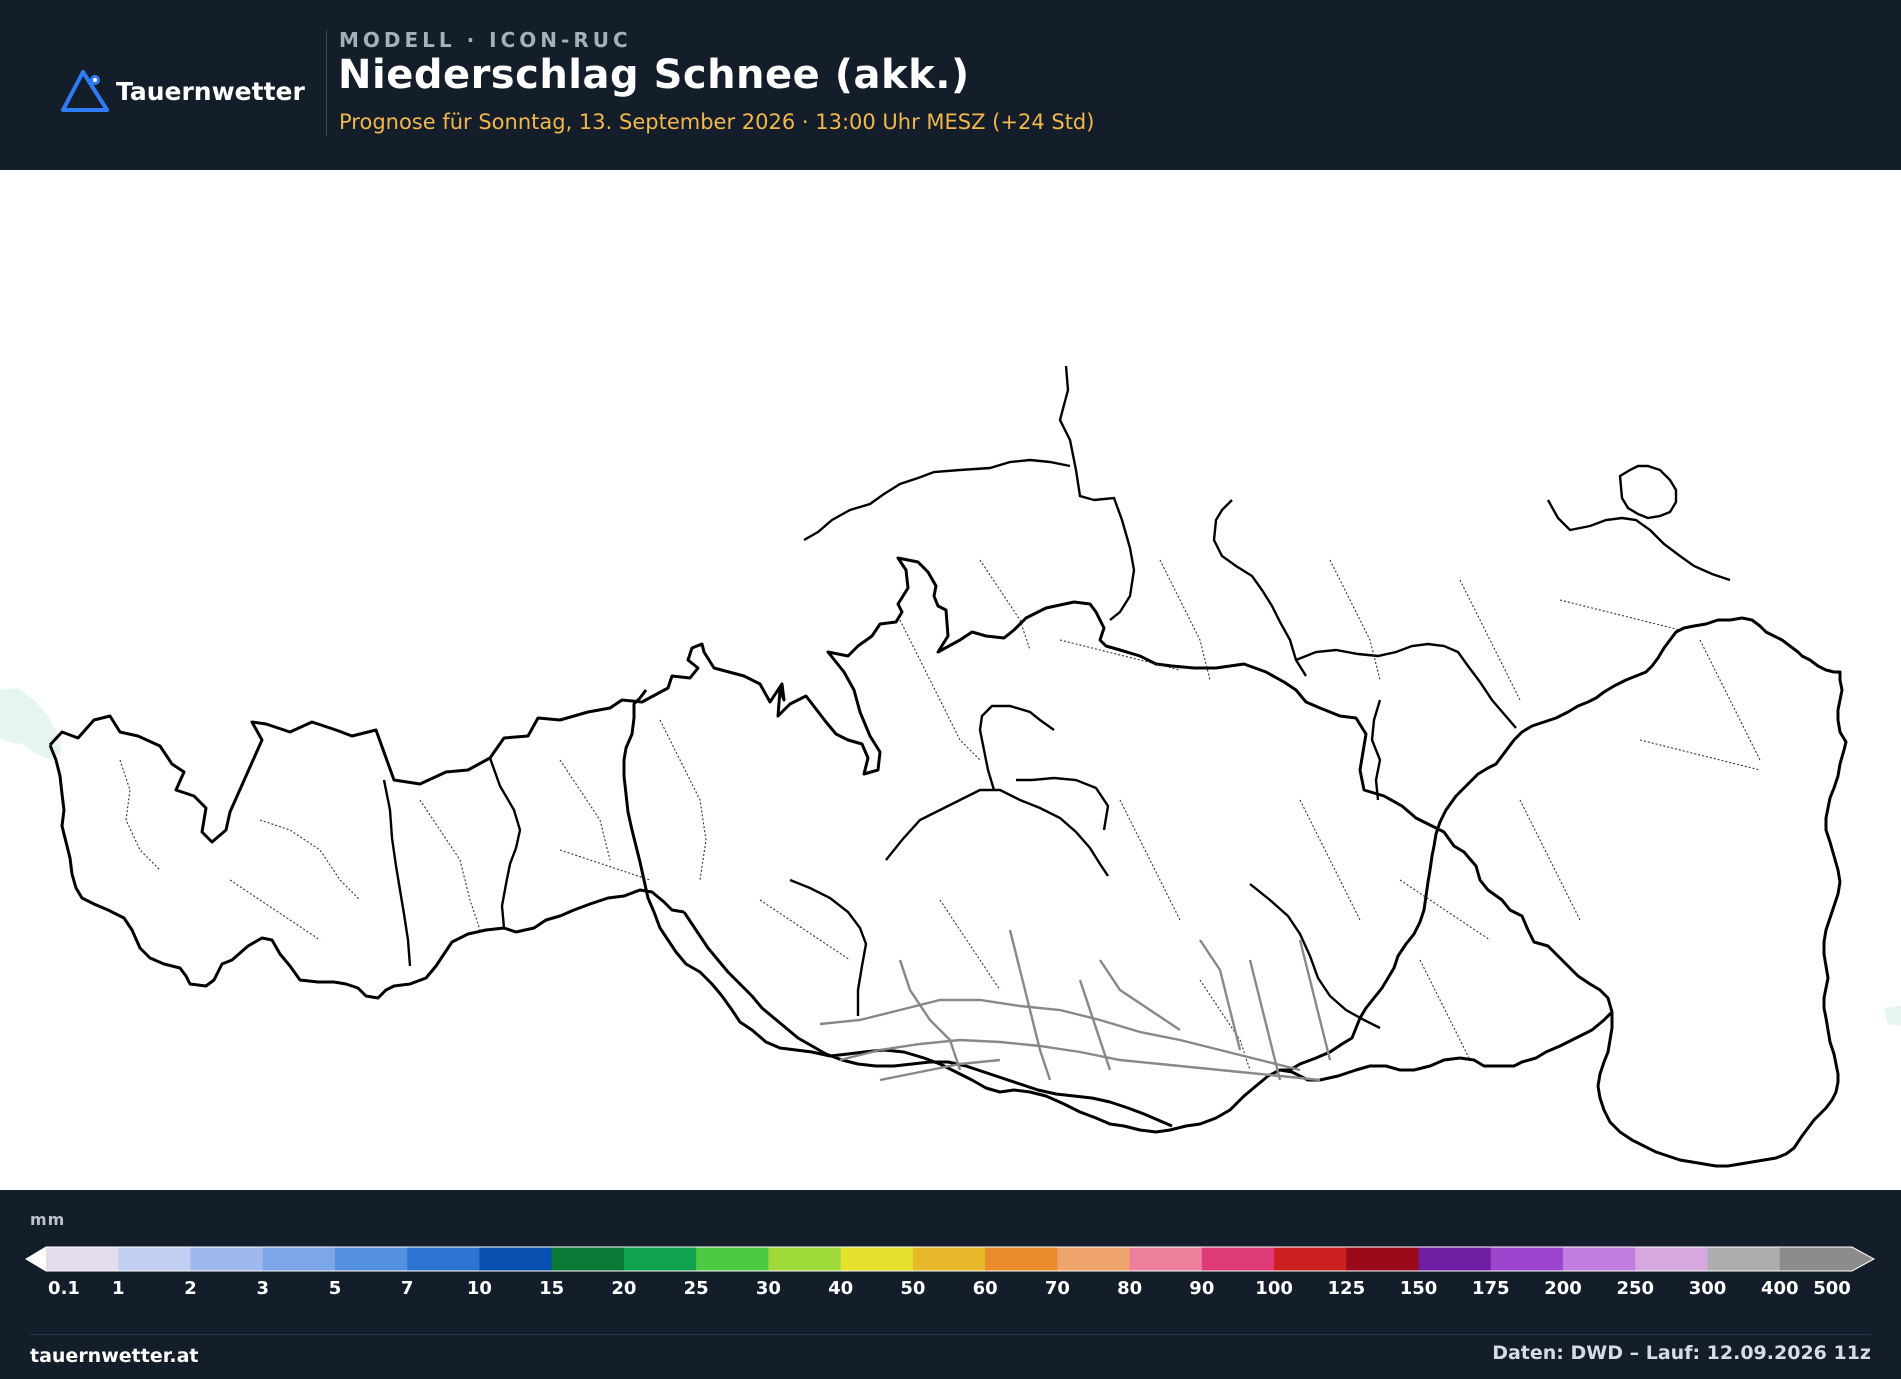 The width and height of the screenshot is (1901, 1379). I want to click on colorbar-tick-label: 10, so click(479, 1288).